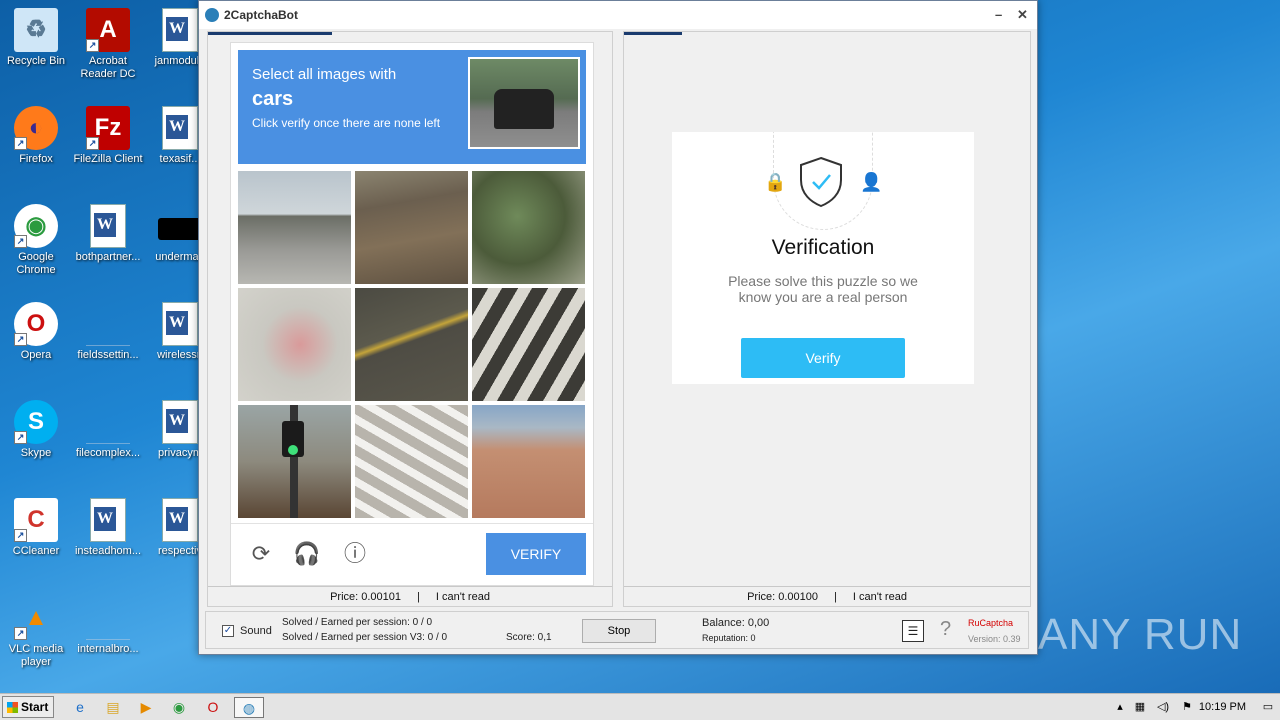 This screenshot has width=1280, height=720. What do you see at coordinates (37, 38) in the screenshot?
I see `desktop-icon: ♻ Recycle Bin` at bounding box center [37, 38].